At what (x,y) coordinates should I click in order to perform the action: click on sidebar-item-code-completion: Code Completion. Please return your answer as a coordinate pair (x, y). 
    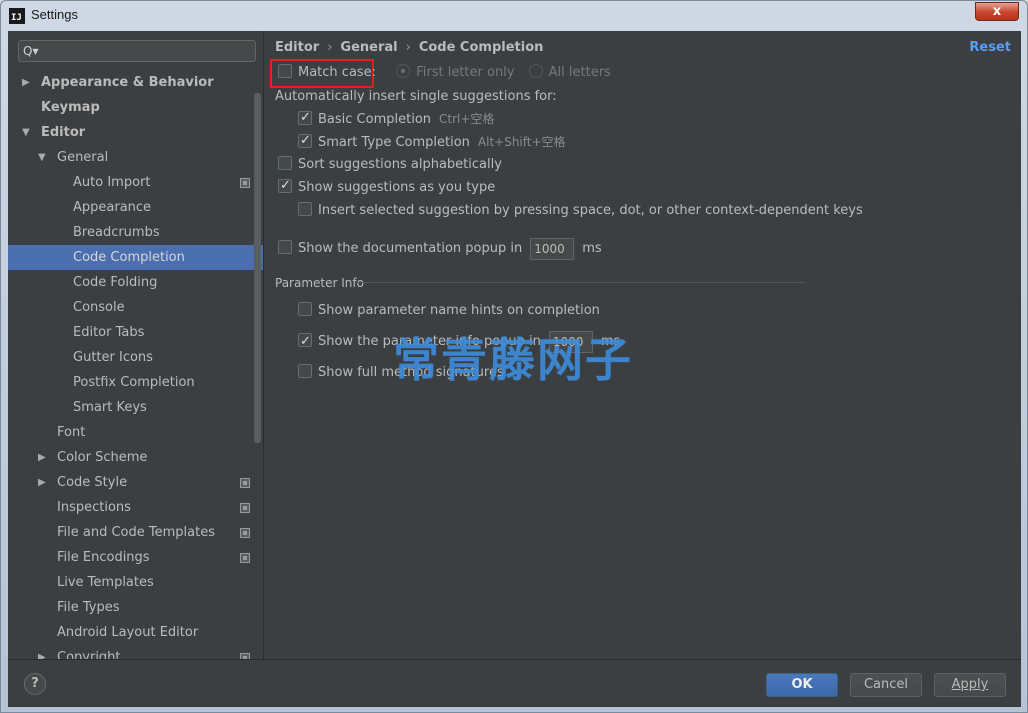
    Looking at the image, I should click on (135, 257).